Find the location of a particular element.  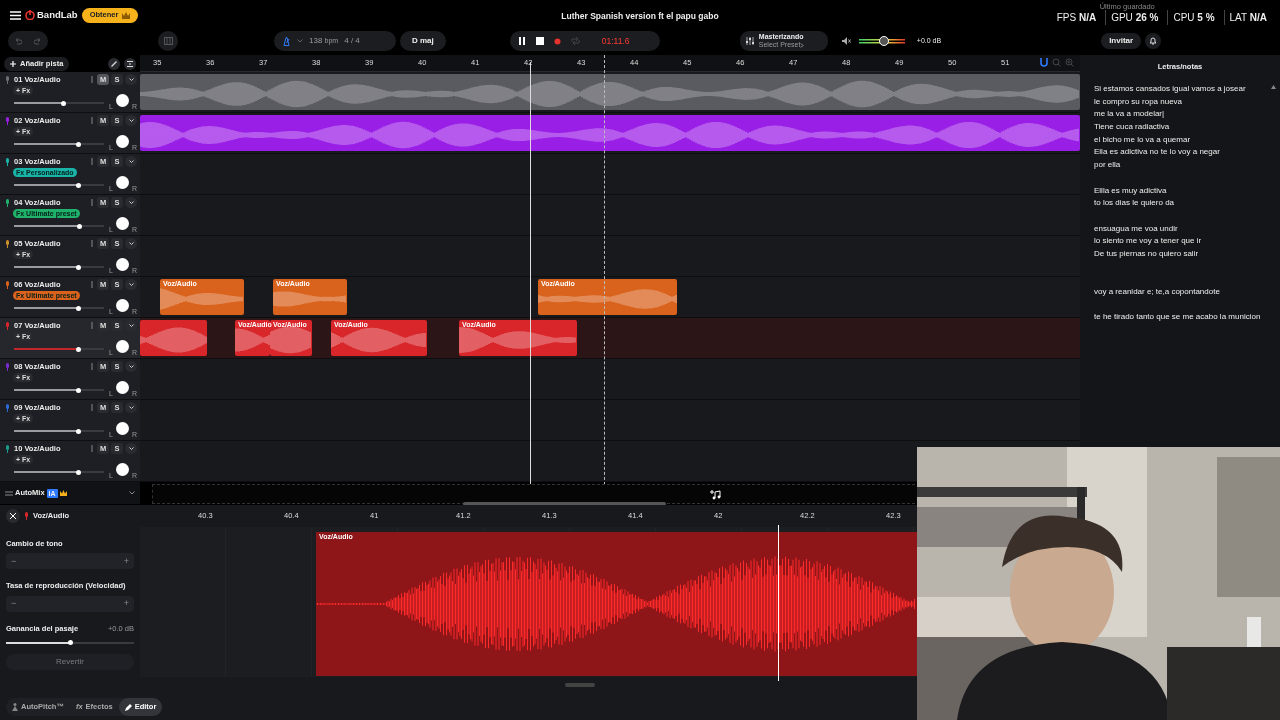

magnet-icon is located at coordinates (1044, 62).